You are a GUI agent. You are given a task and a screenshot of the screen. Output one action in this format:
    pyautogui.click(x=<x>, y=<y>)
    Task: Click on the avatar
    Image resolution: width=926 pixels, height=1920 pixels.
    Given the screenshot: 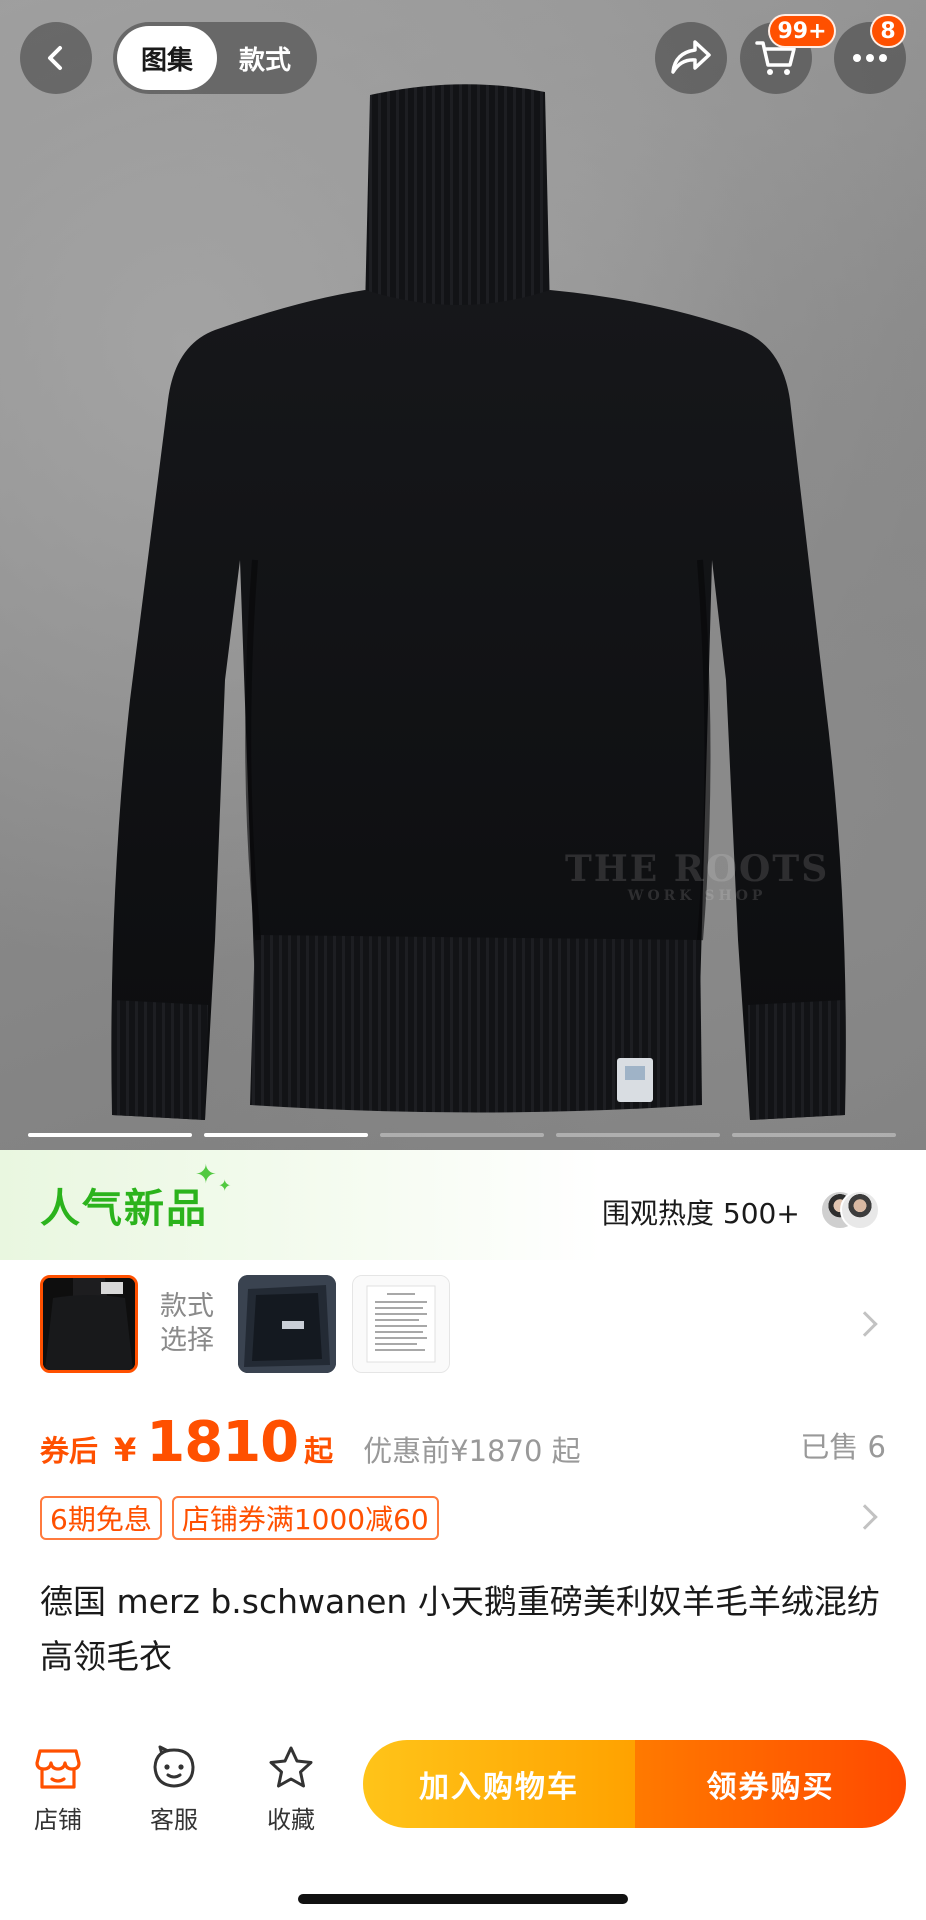 What is the action you would take?
    pyautogui.click(x=860, y=1210)
    